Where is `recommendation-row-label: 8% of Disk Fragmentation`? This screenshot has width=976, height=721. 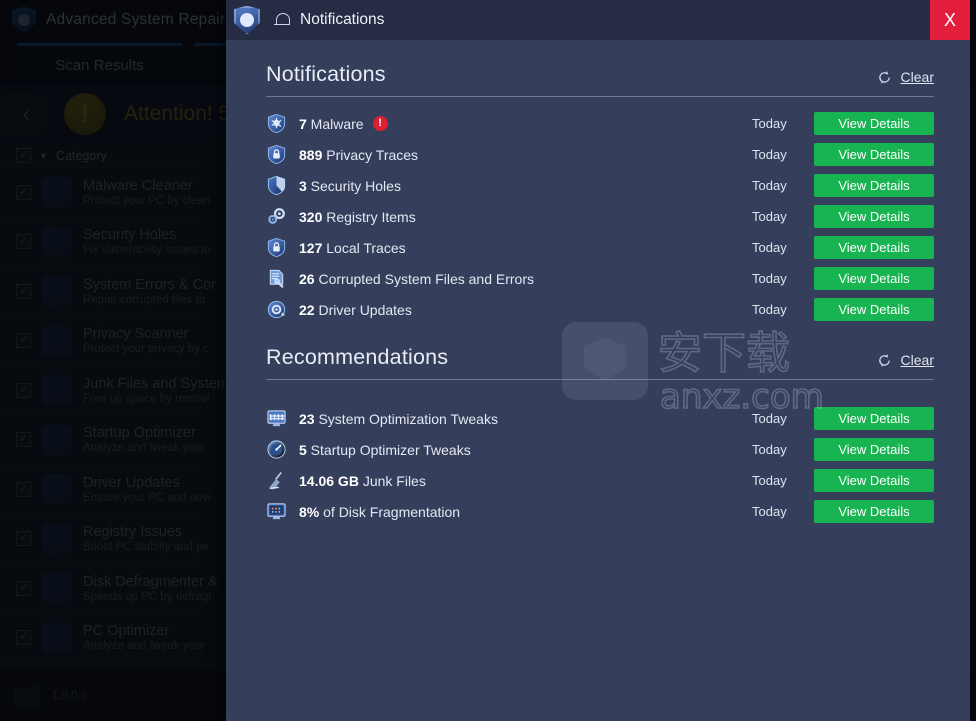 recommendation-row-label: 8% of Disk Fragmentation is located at coordinates (380, 511).